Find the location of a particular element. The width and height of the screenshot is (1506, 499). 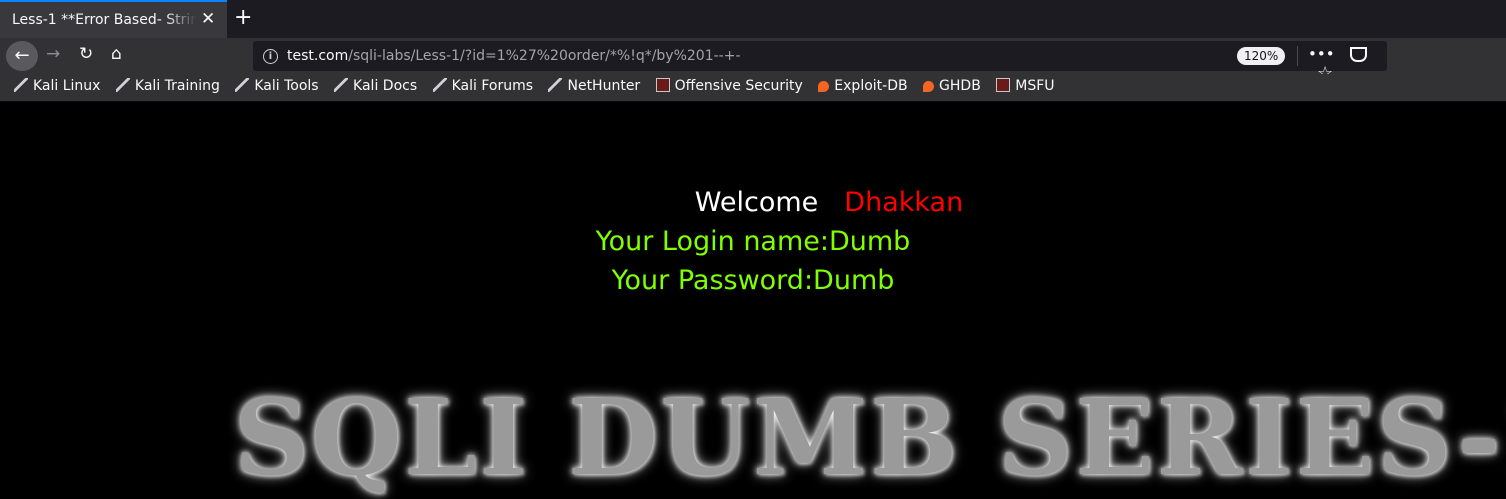

tab-title: Less-1 **Error Based- String** is located at coordinates (104, 20).